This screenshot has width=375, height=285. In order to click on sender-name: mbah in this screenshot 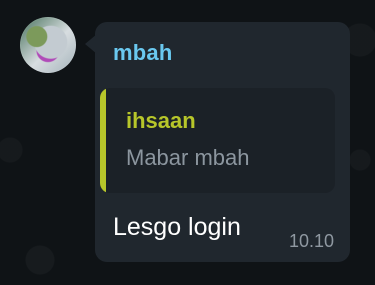, I will do `click(142, 53)`.